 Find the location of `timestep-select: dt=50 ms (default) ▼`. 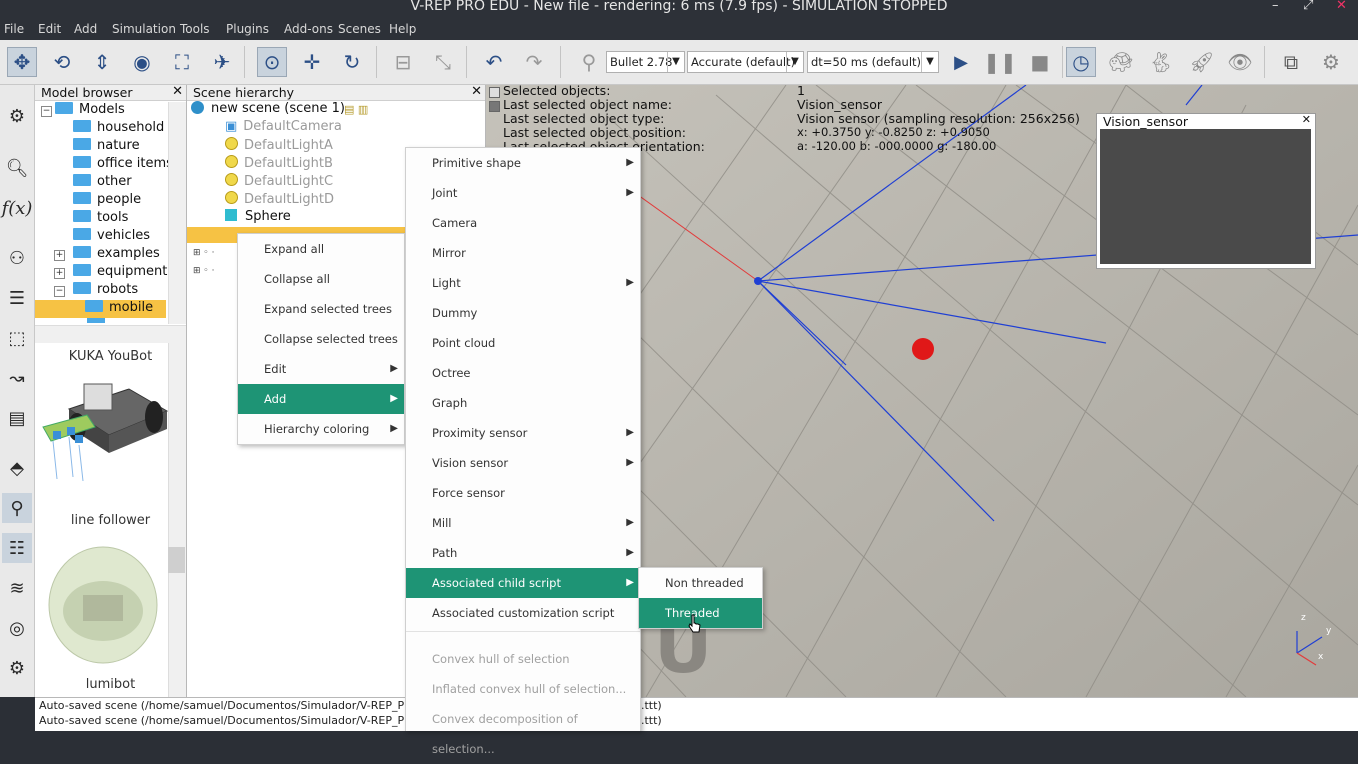

timestep-select: dt=50 ms (default) ▼ is located at coordinates (873, 62).